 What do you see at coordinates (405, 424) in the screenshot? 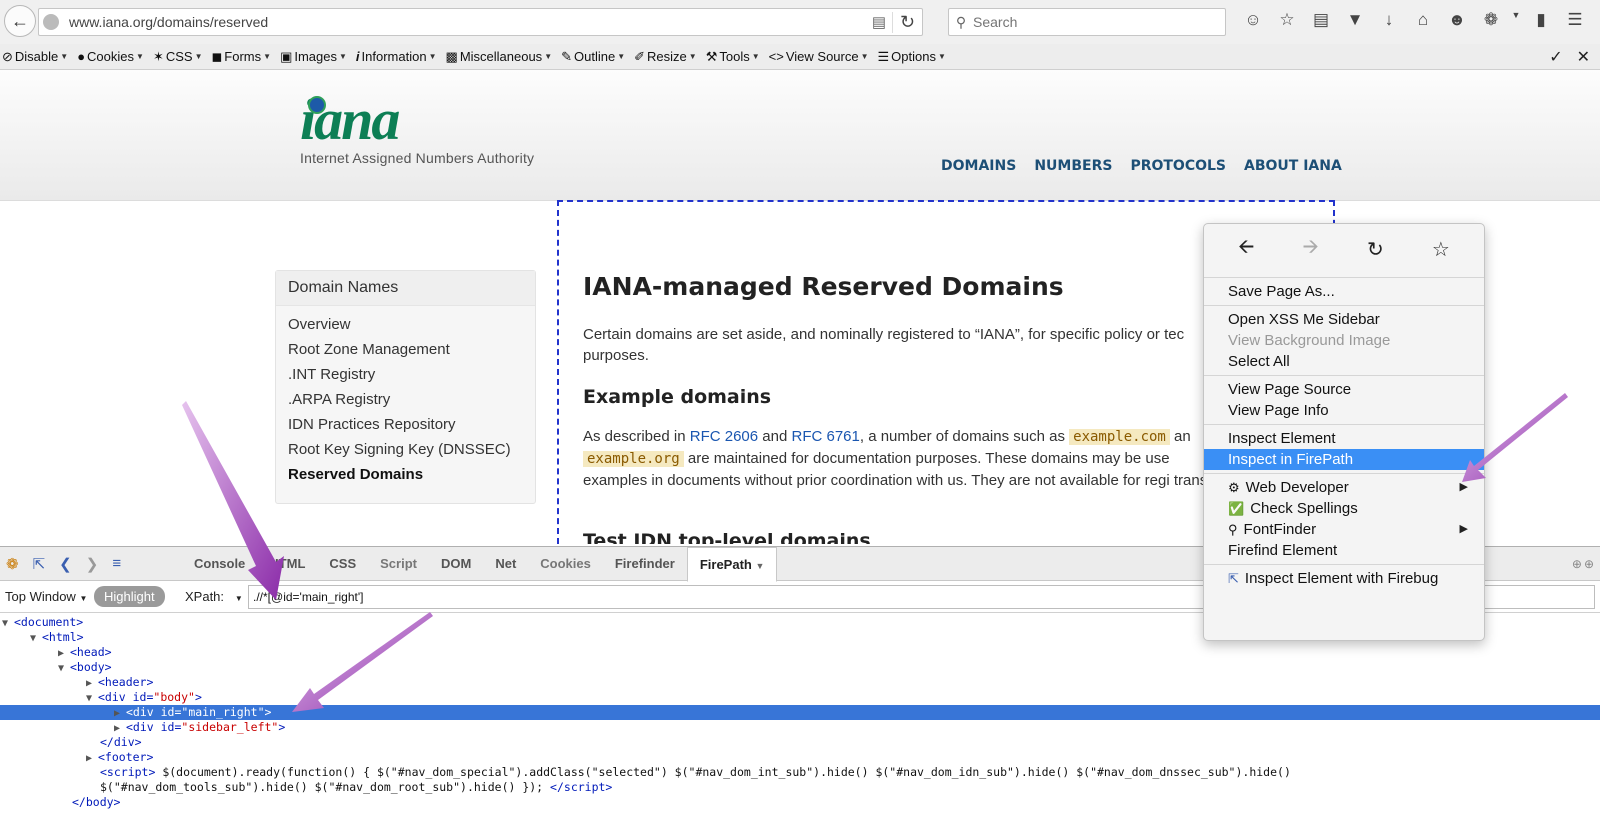
I see `sidebar-item-idn-practices: IDN Practices Repository` at bounding box center [405, 424].